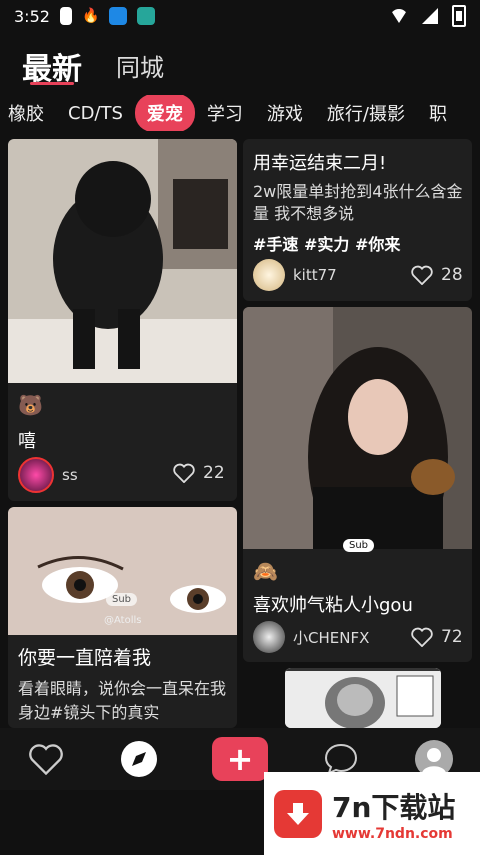 This screenshot has width=480, height=855. Describe the element at coordinates (90, 16) in the screenshot. I see `flame-icon: 🔥` at that location.